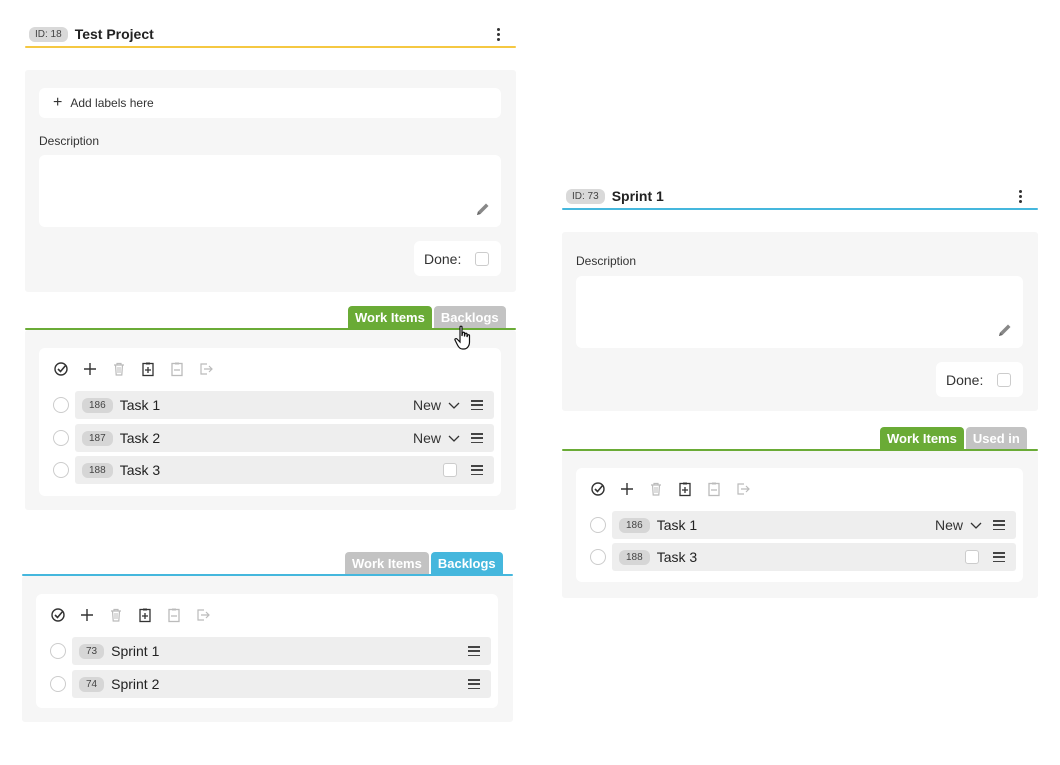  Describe the element at coordinates (140, 438) in the screenshot. I see `item-title: Task 2` at that location.